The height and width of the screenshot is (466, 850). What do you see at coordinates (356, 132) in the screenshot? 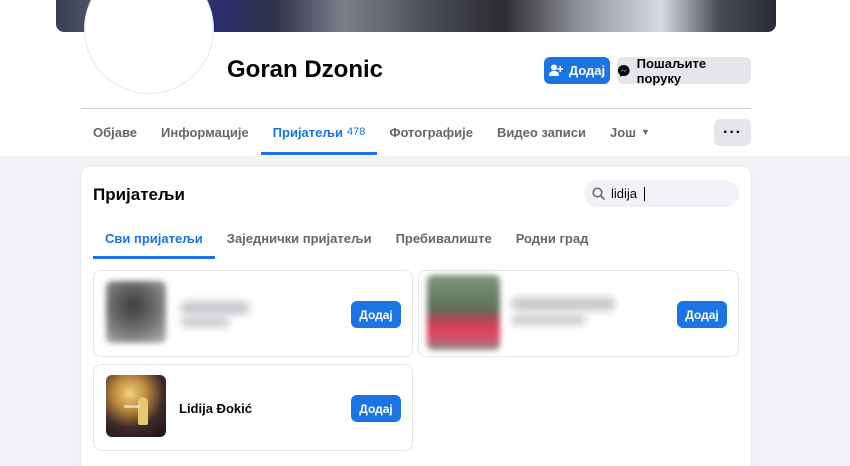
I see `friends-count: 478` at bounding box center [356, 132].